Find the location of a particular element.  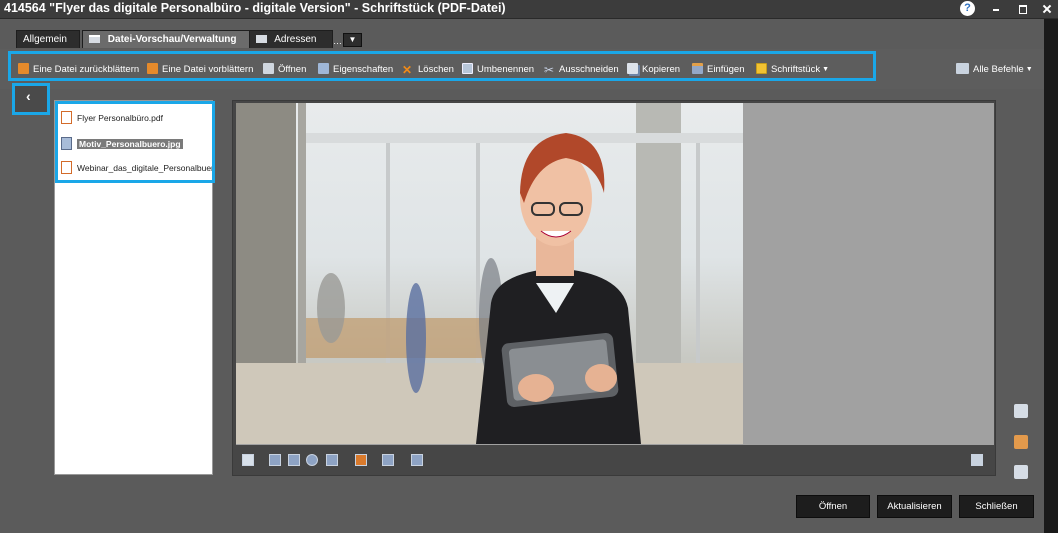

toolbar-document-dropdown: Schriftstück ▼ is located at coordinates (792, 70).